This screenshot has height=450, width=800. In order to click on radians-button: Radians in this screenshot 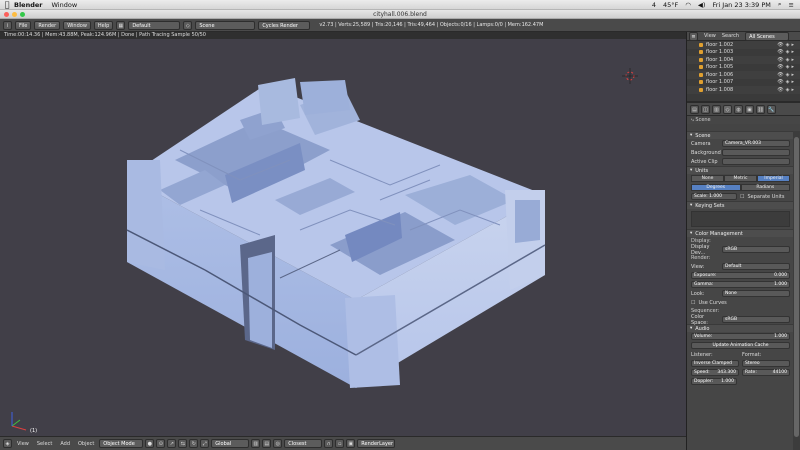, I will do `click(765, 187)`.